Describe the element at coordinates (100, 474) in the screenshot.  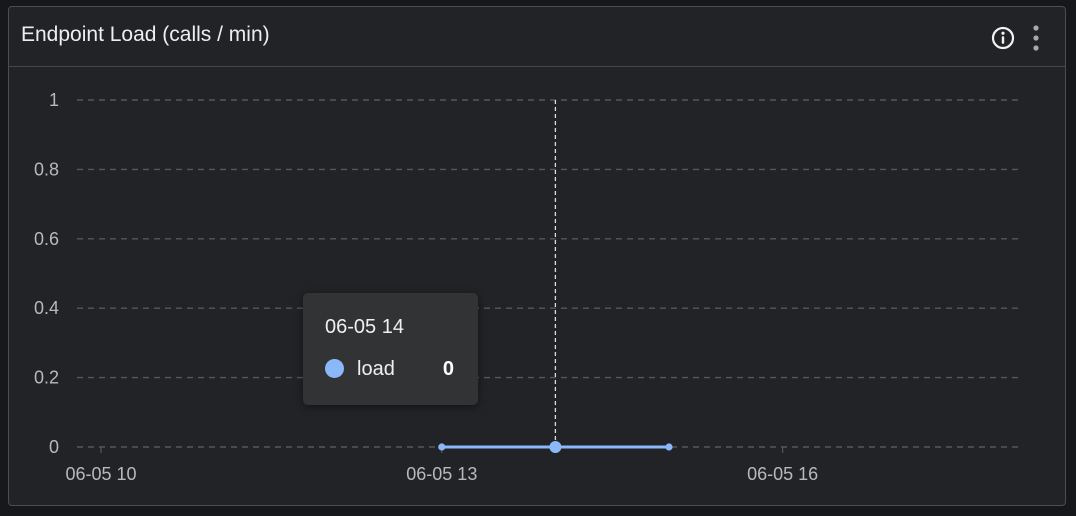
I see `x-tick-label: 06-05 10` at that location.